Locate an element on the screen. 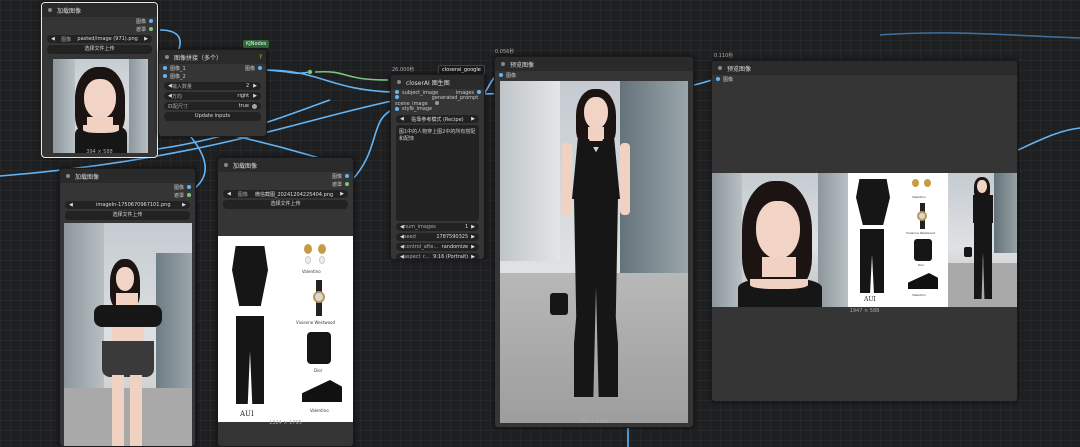  node-header: closerAI 图生图 is located at coordinates (437, 82).